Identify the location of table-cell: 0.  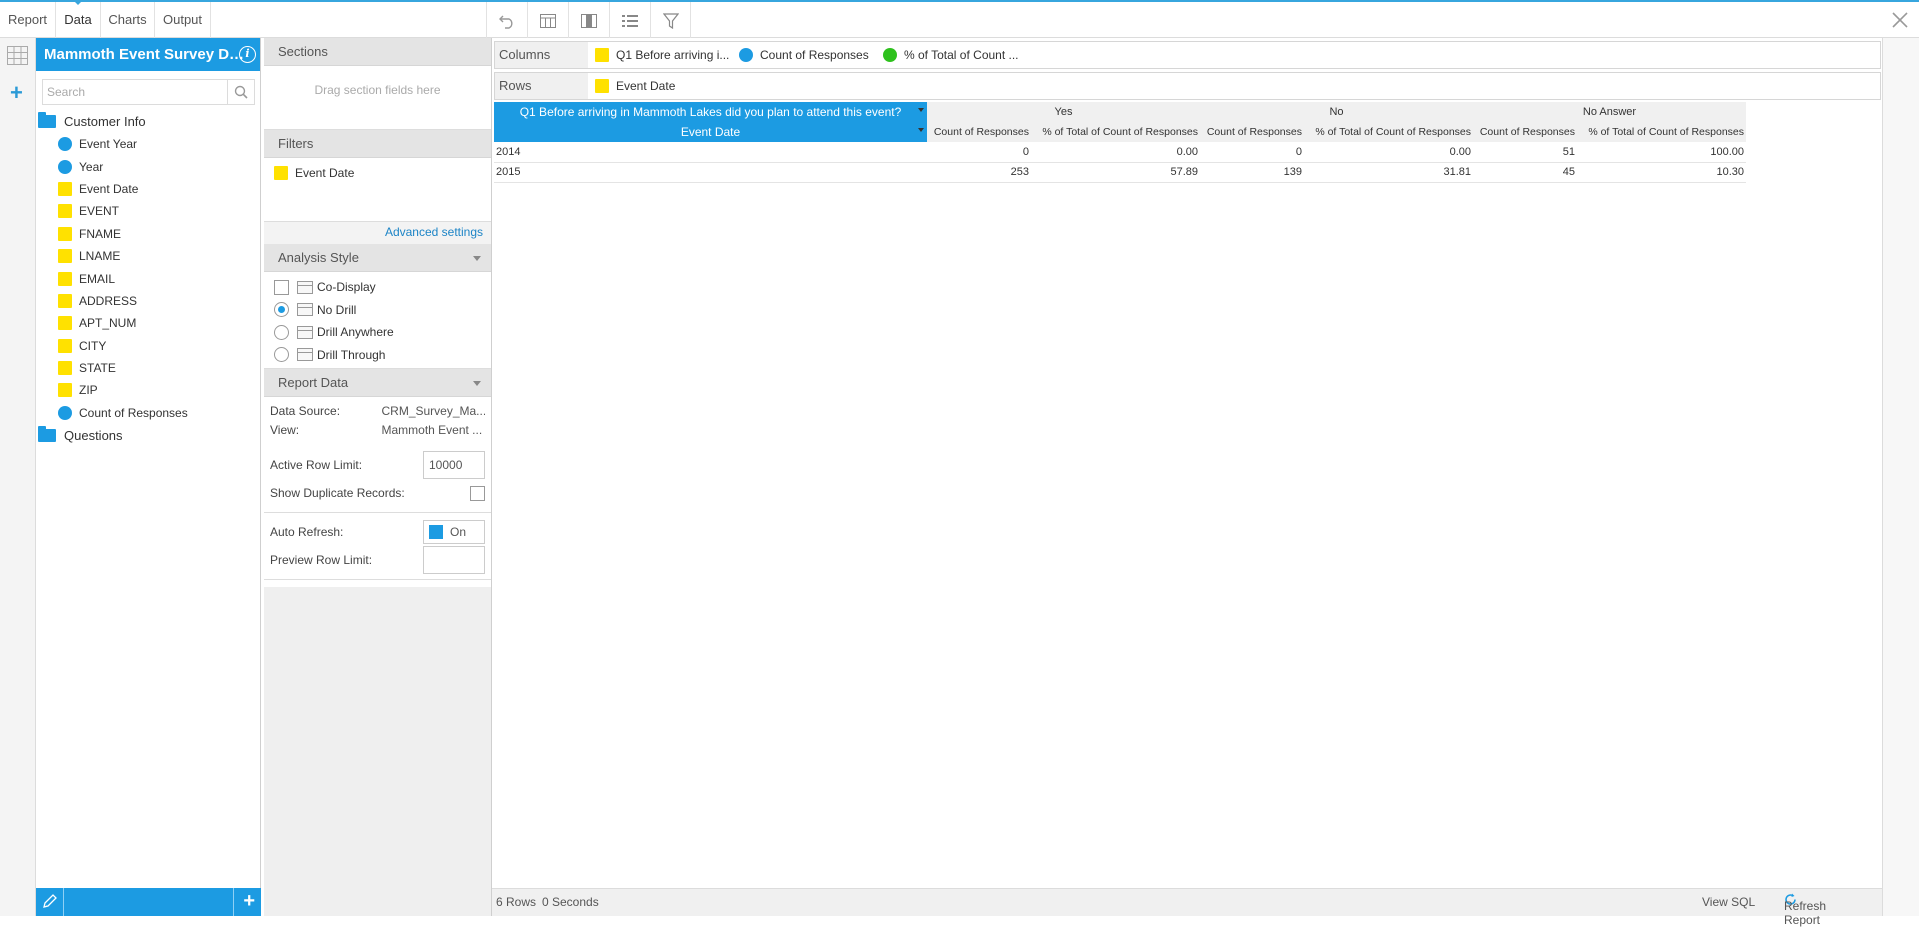
(979, 152).